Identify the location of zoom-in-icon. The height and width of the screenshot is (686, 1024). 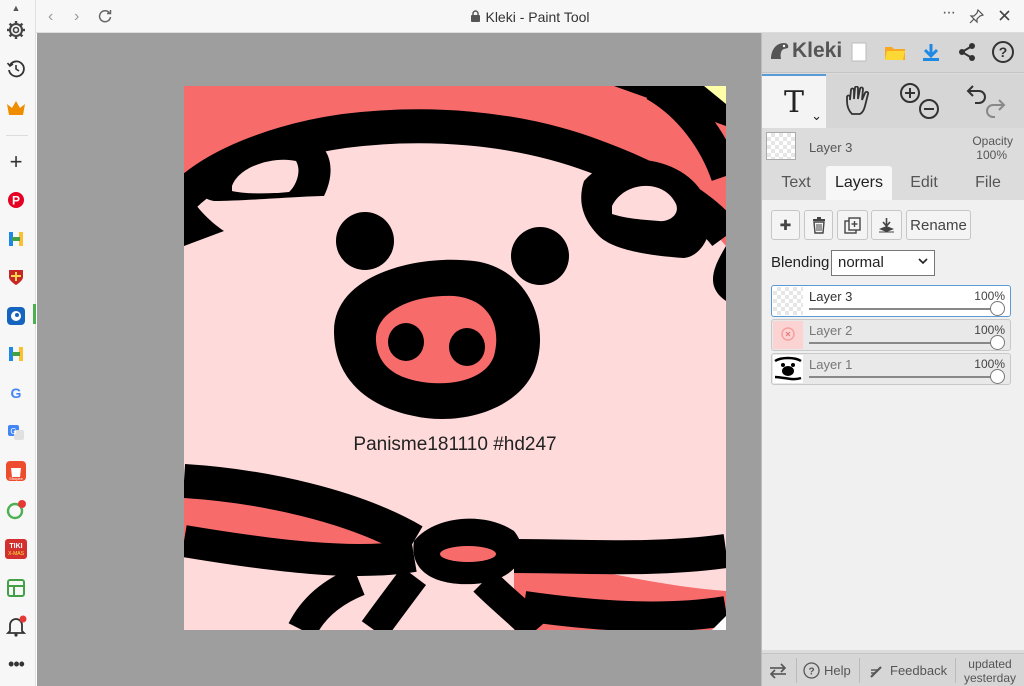
(910, 93).